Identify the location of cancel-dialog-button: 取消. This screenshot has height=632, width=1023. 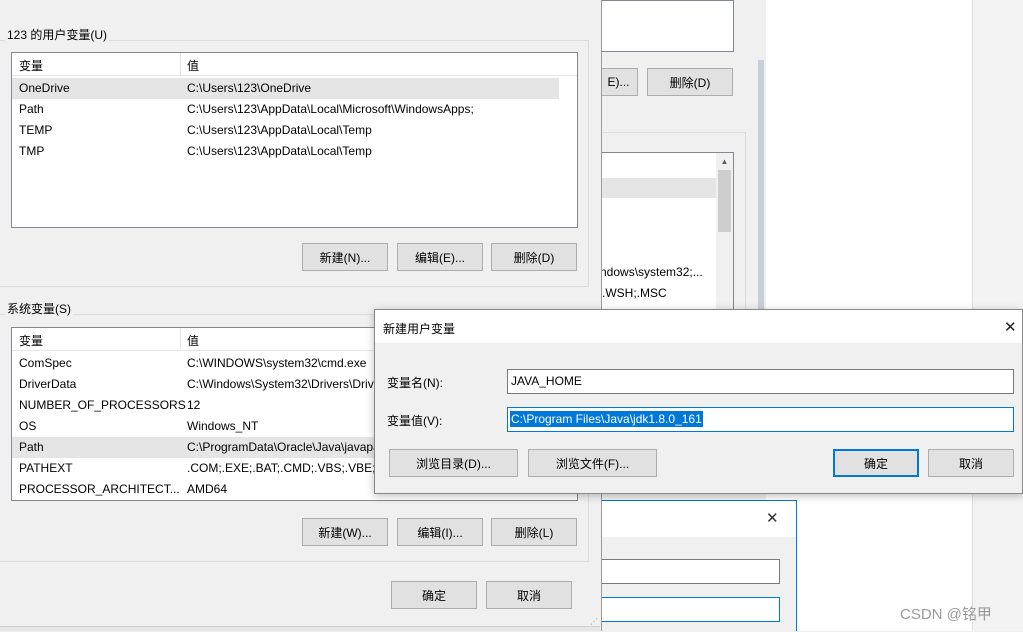
(971, 463).